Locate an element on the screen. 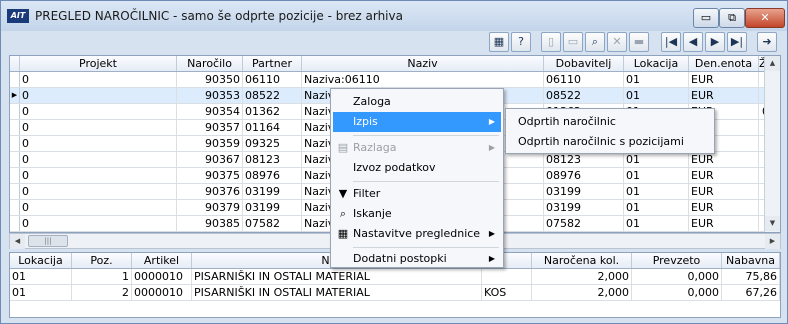 The height and width of the screenshot is (324, 788). new-document-icon: ▯ is located at coordinates (551, 42).